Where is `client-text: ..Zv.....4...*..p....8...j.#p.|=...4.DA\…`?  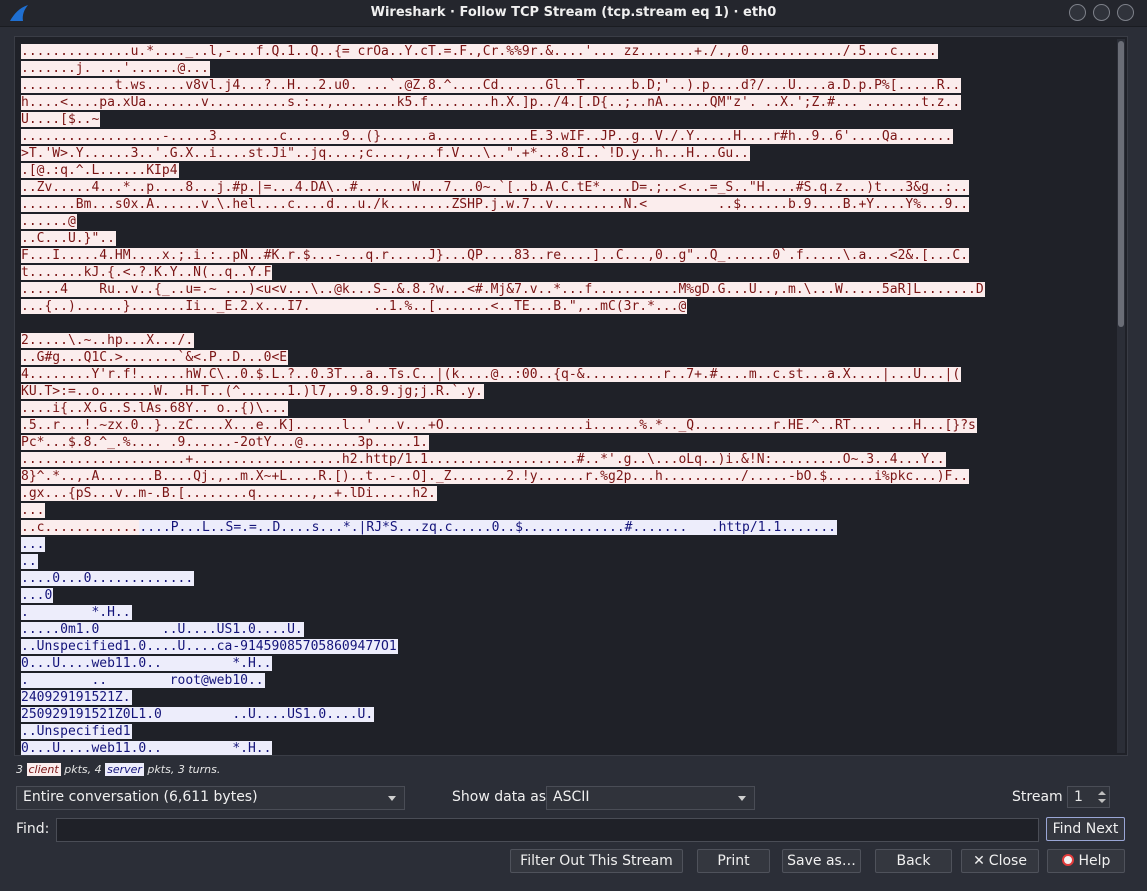
client-text: ..Zv.....4...*..p....8...j.#p.|=...4.DA\… is located at coordinates (495, 187).